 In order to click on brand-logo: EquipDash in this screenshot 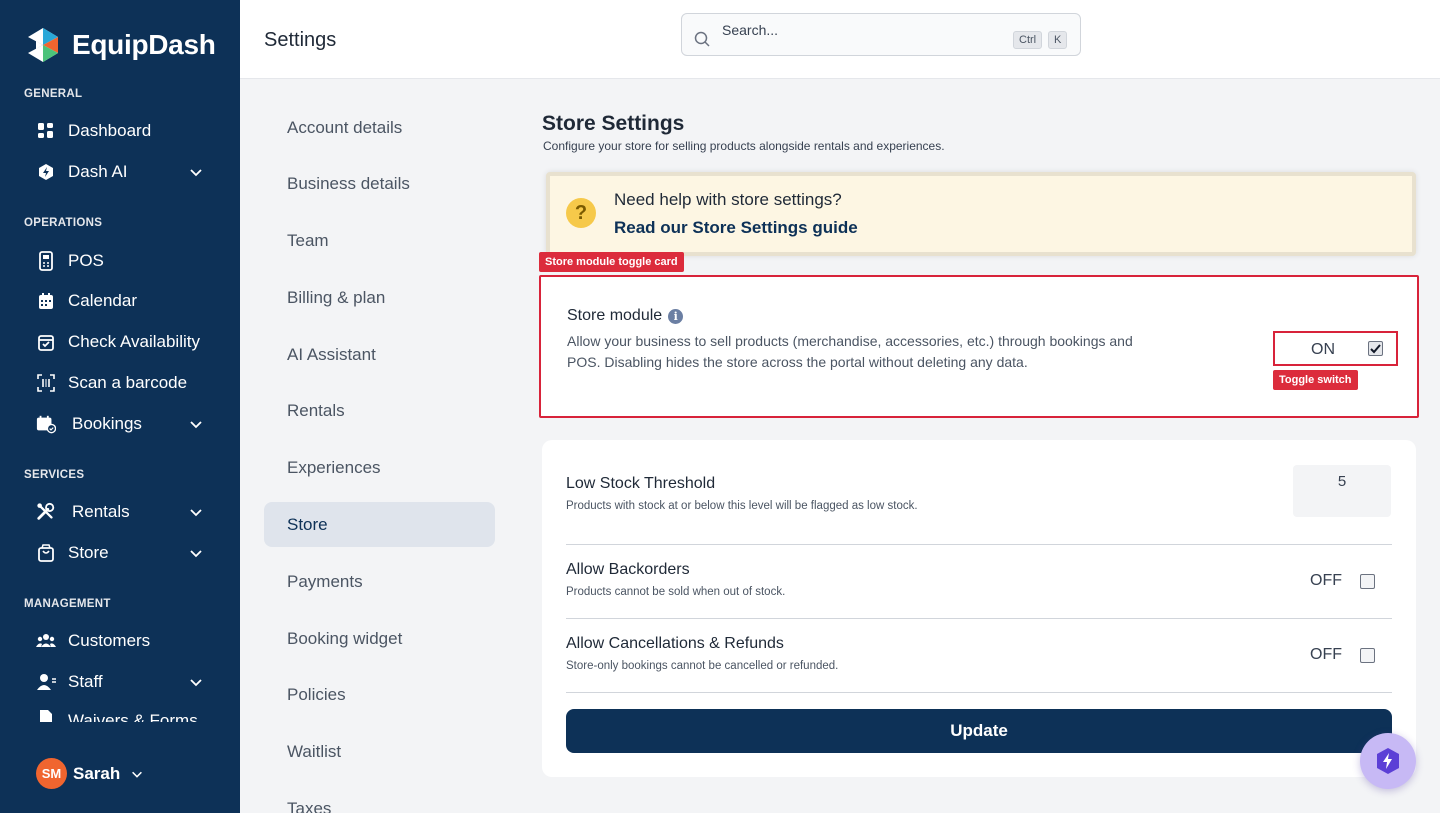, I will do `click(120, 45)`.